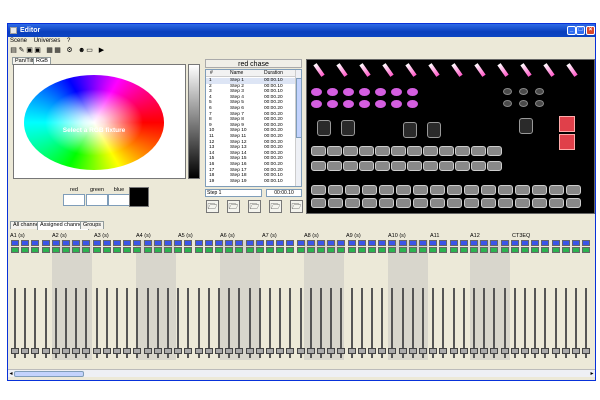 The image size is (600, 400). What do you see at coordinates (298, 128) in the screenshot?
I see `steps-scrollbar` at bounding box center [298, 128].